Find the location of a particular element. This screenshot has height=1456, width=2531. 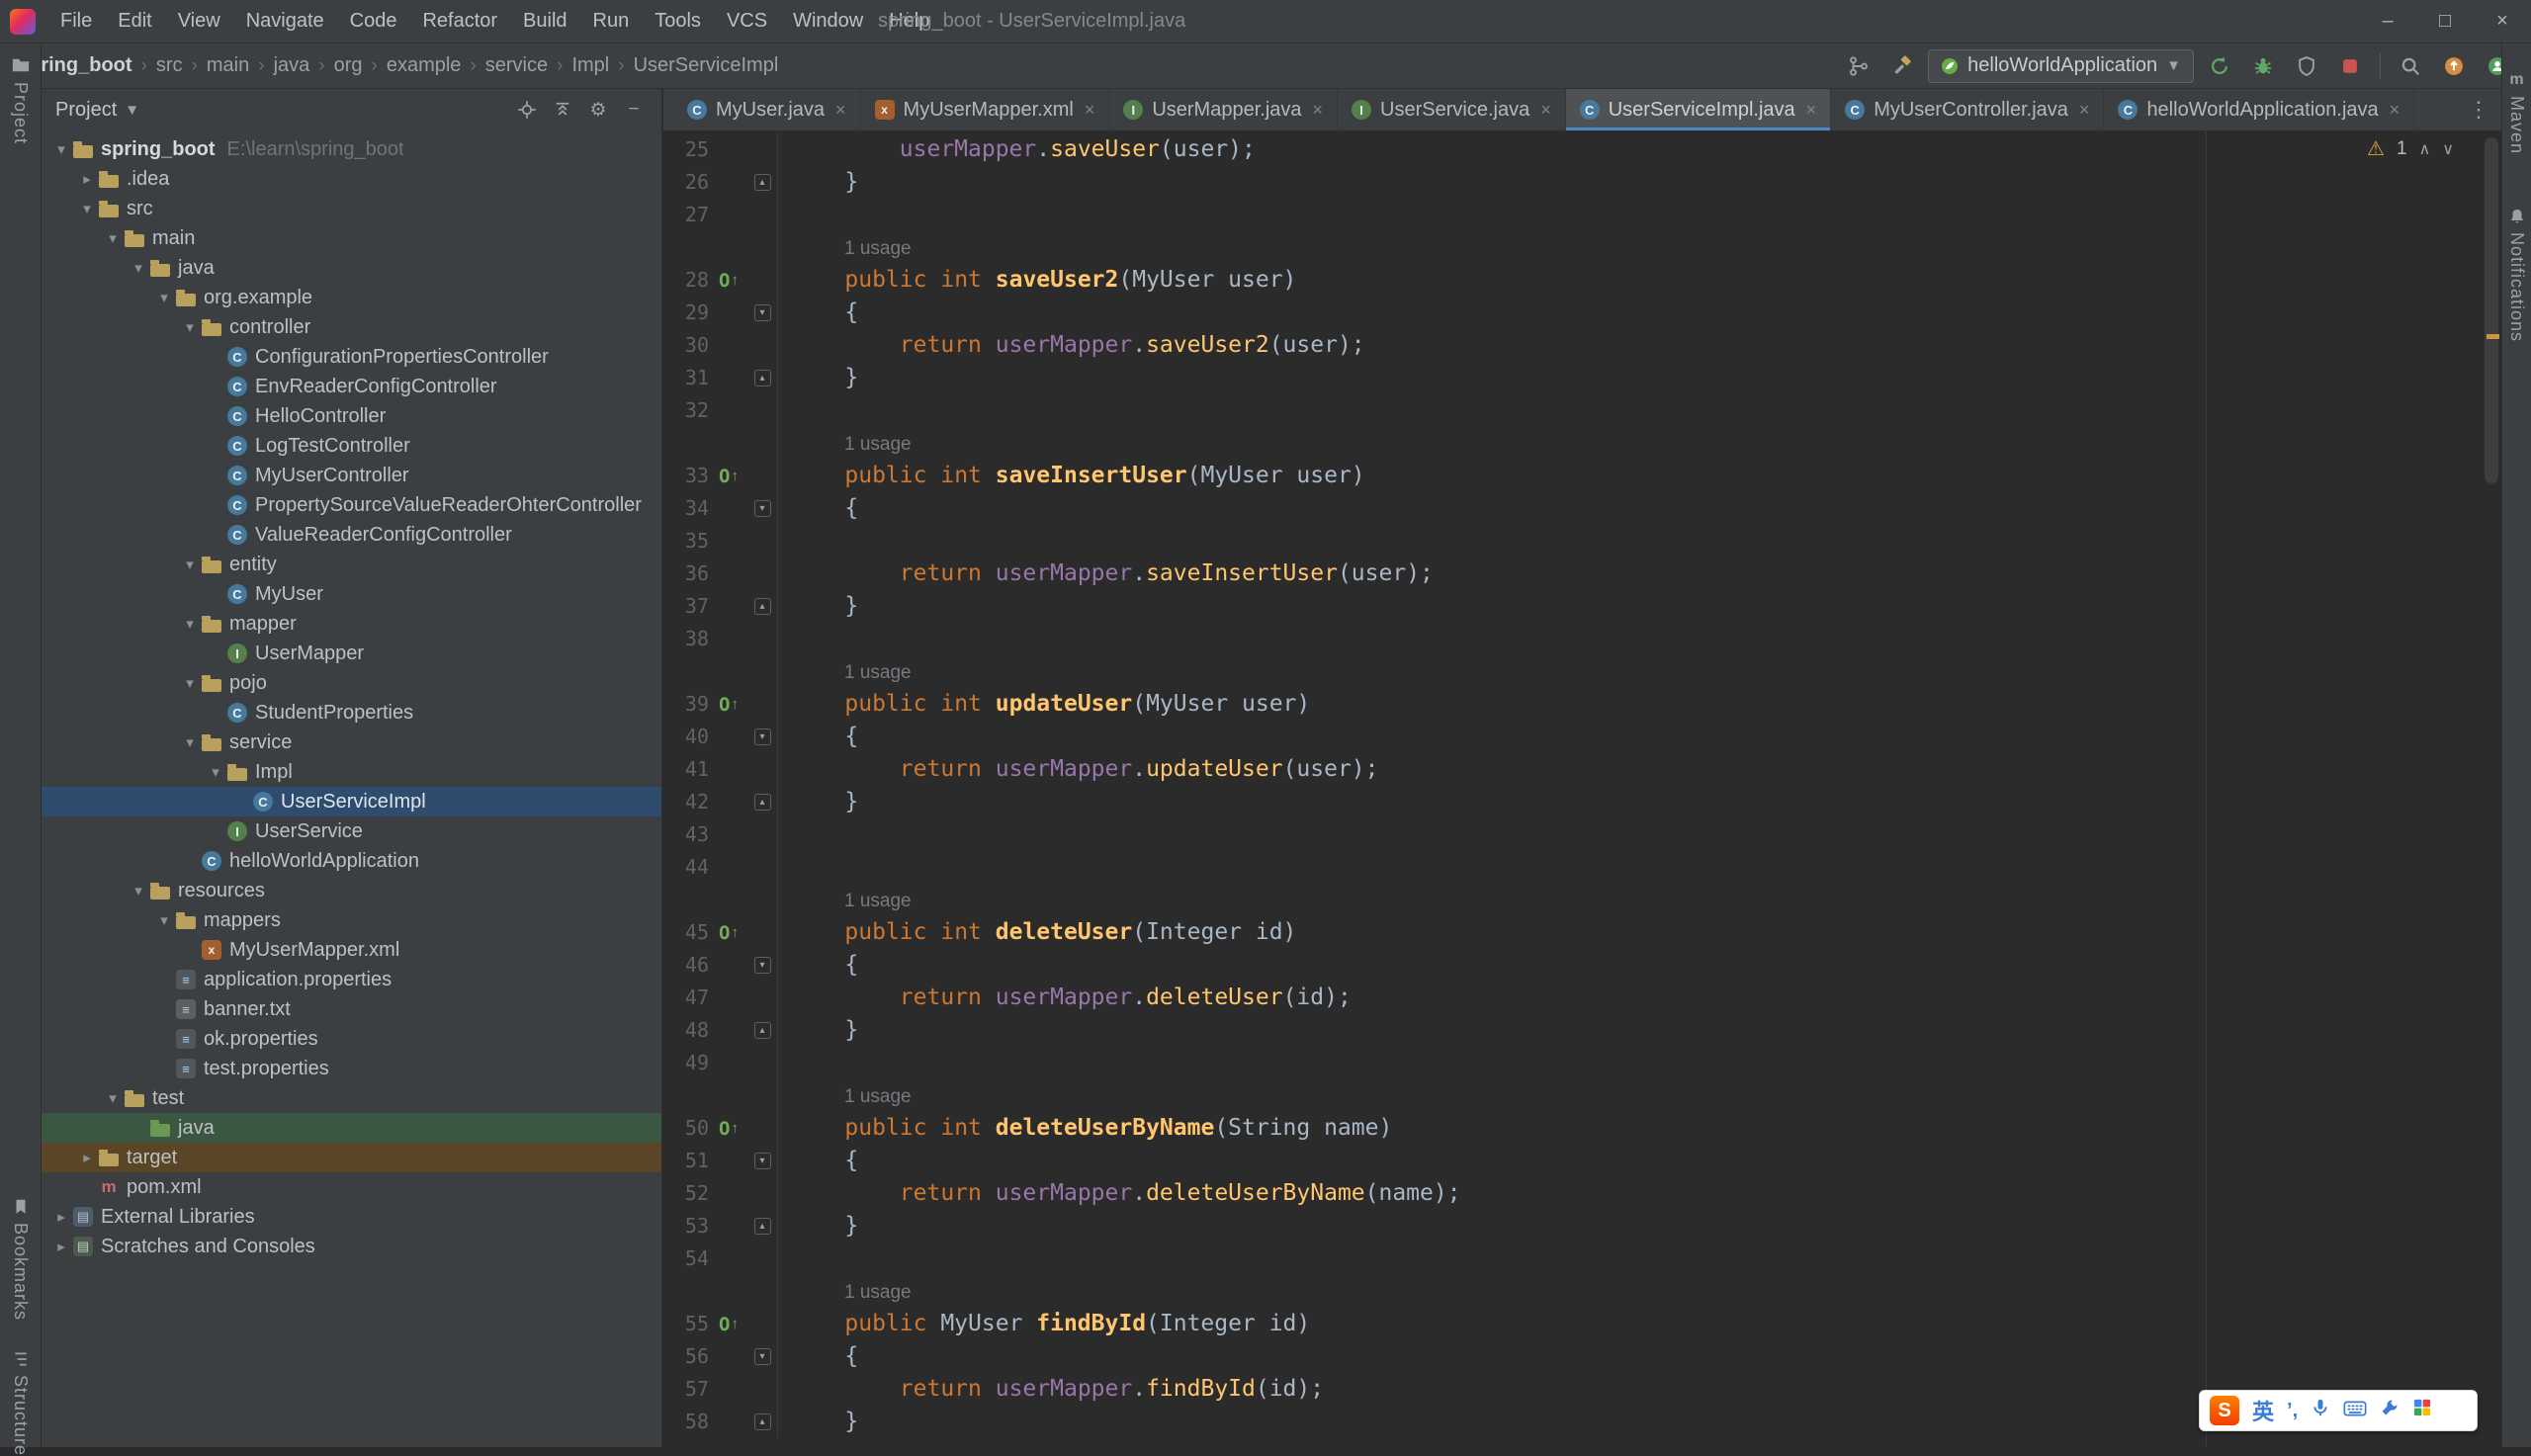

settings-gear-icon: ⚙ is located at coordinates (598, 110).